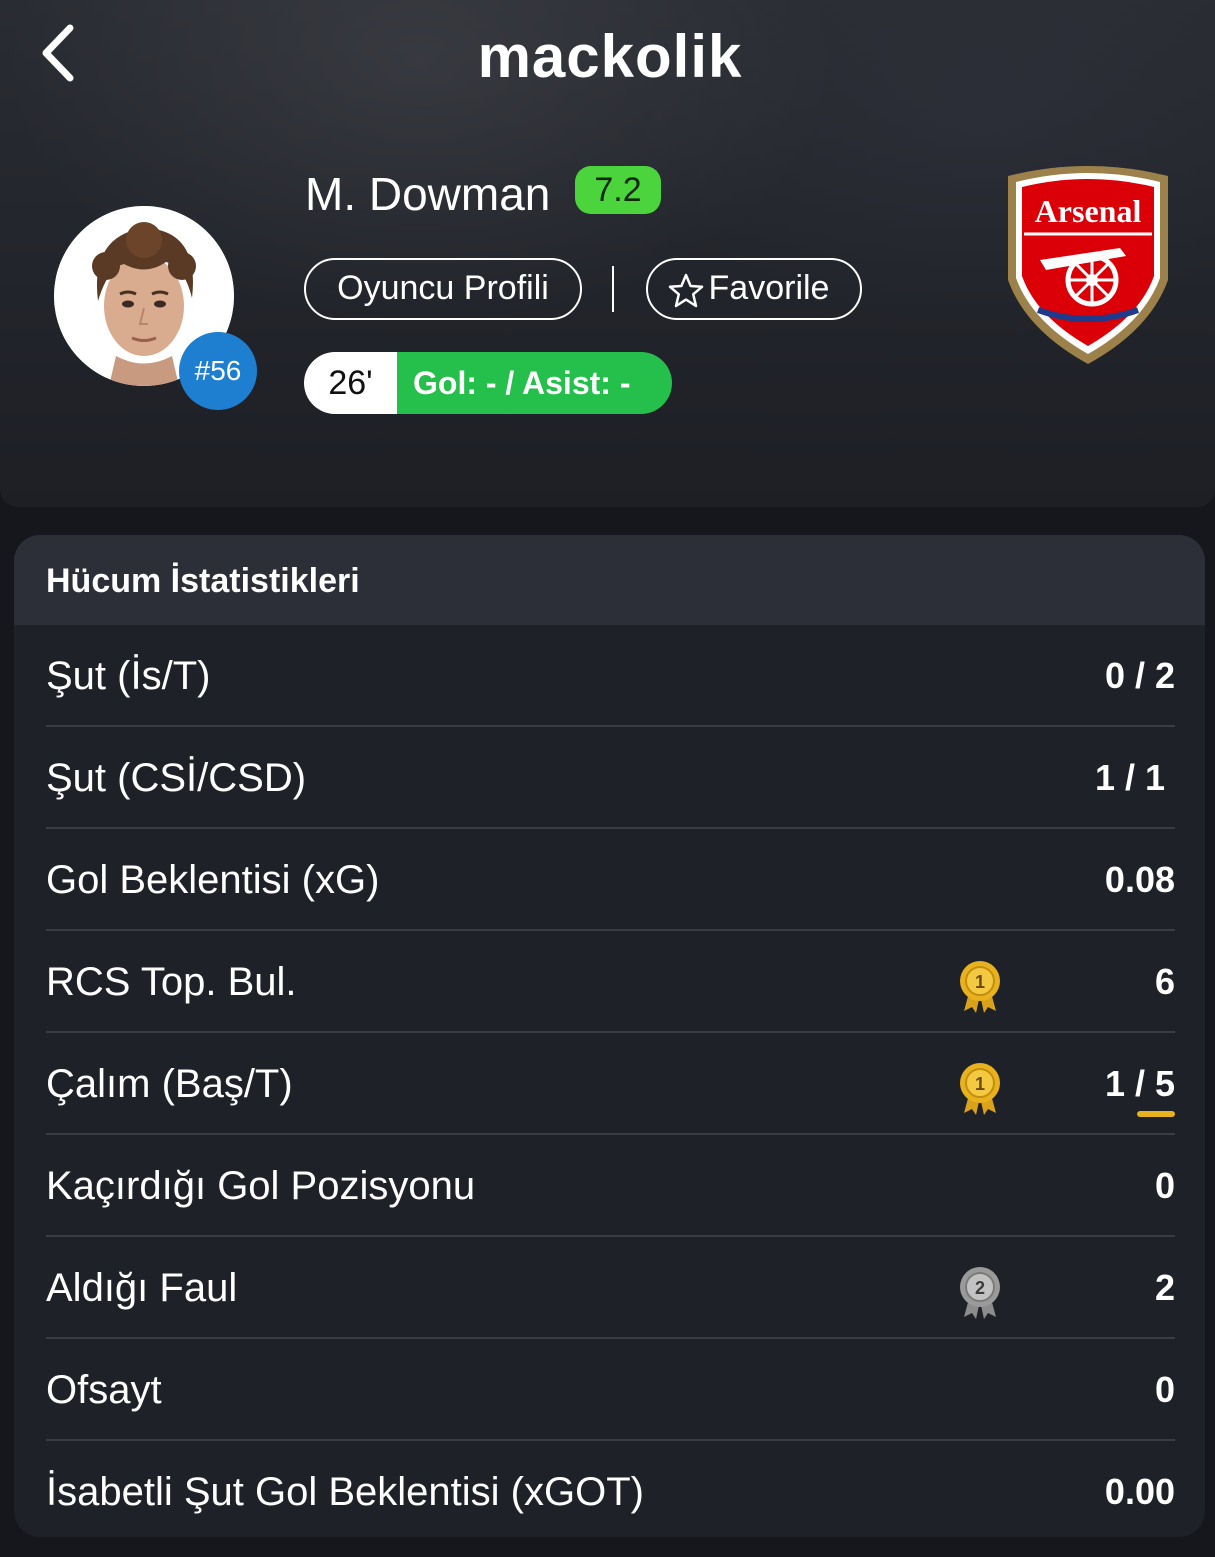 Image resolution: width=1215 pixels, height=1557 pixels. I want to click on stat-label: Ofsayt, so click(104, 1390).